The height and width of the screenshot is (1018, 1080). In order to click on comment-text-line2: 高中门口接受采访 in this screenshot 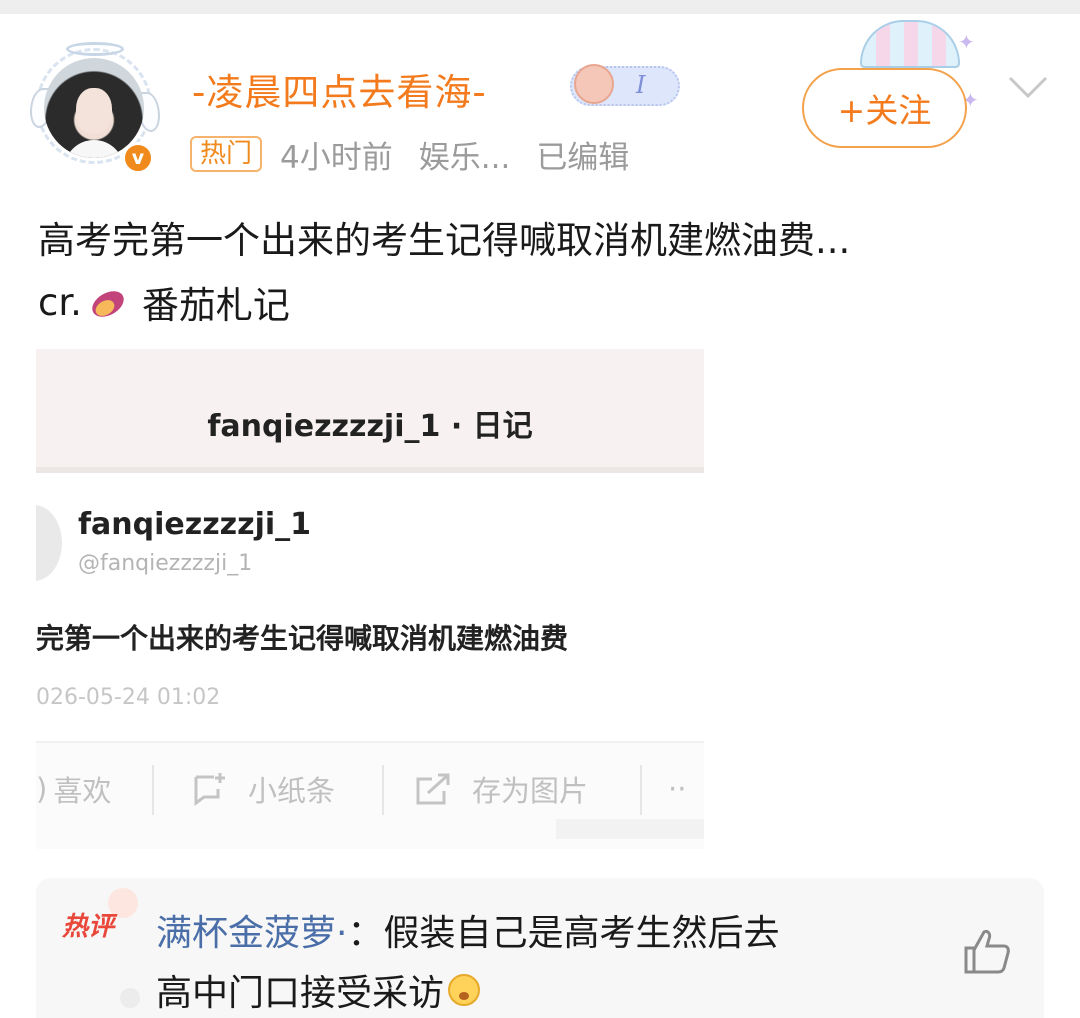, I will do `click(300, 993)`.